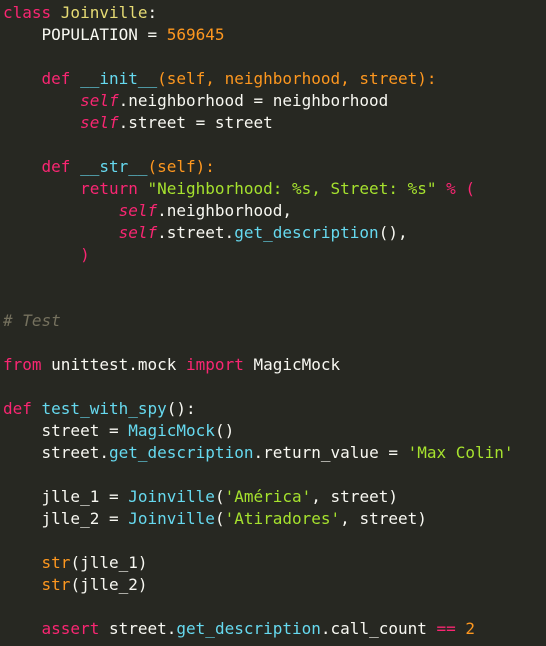 The height and width of the screenshot is (646, 546). What do you see at coordinates (27, 364) in the screenshot?
I see `code-token-keyword: from` at bounding box center [27, 364].